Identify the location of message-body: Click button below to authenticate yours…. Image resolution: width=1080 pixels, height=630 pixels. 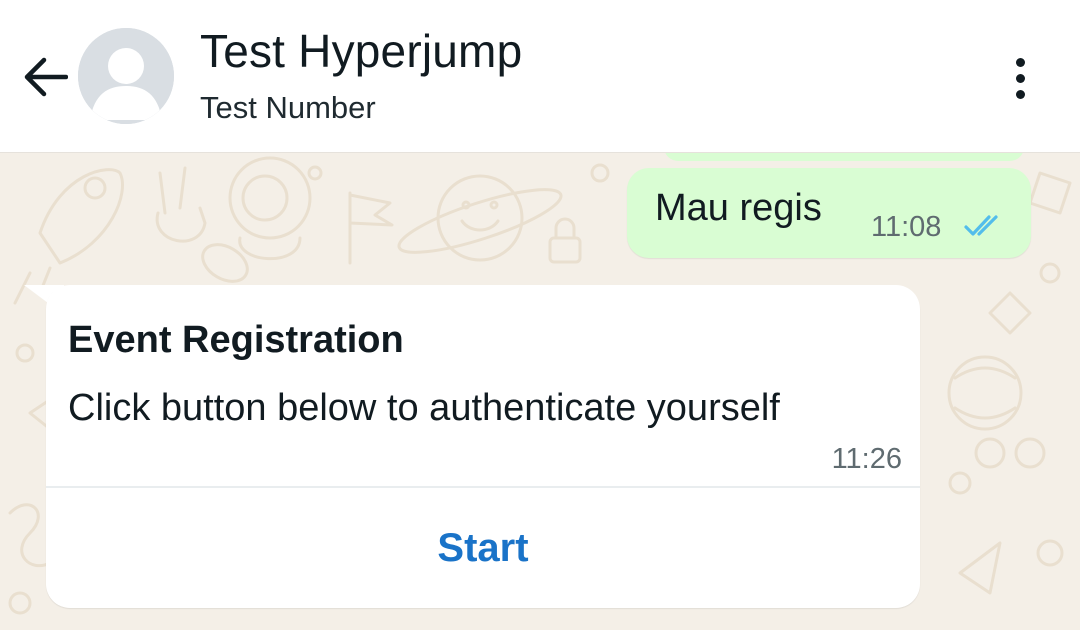
(424, 408).